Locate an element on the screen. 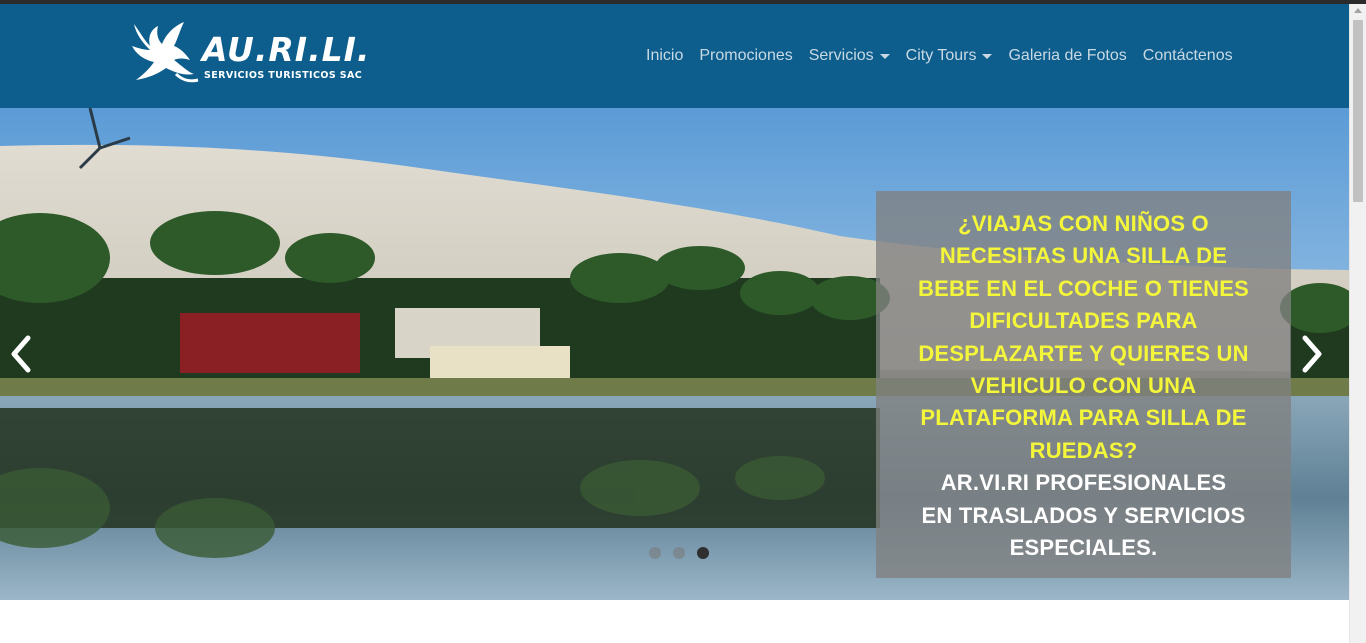 The width and height of the screenshot is (1366, 643). carousel-indicators is located at coordinates (679, 554).